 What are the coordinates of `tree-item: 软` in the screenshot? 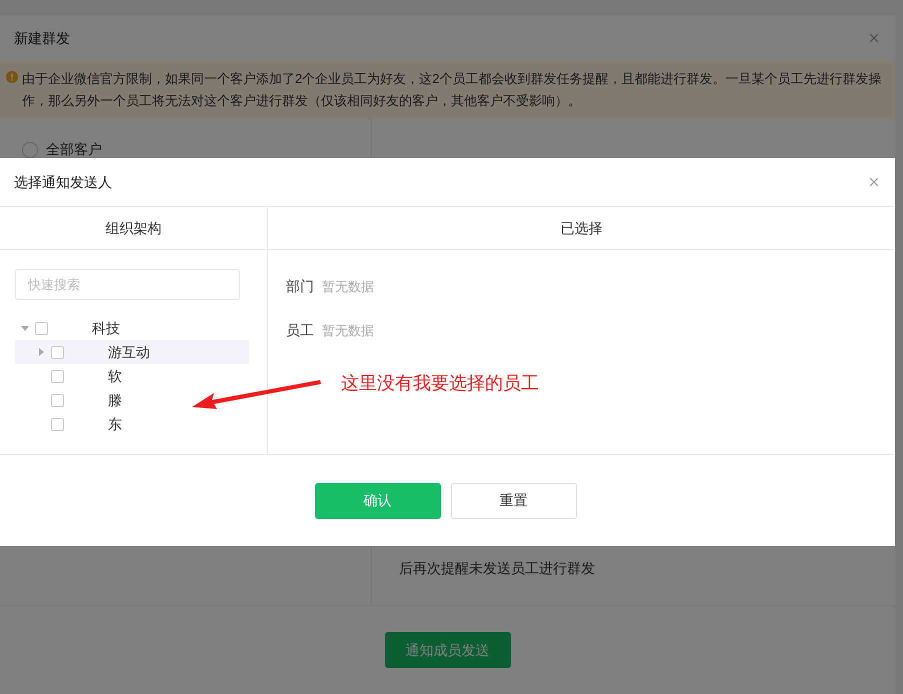 It's located at (132, 376).